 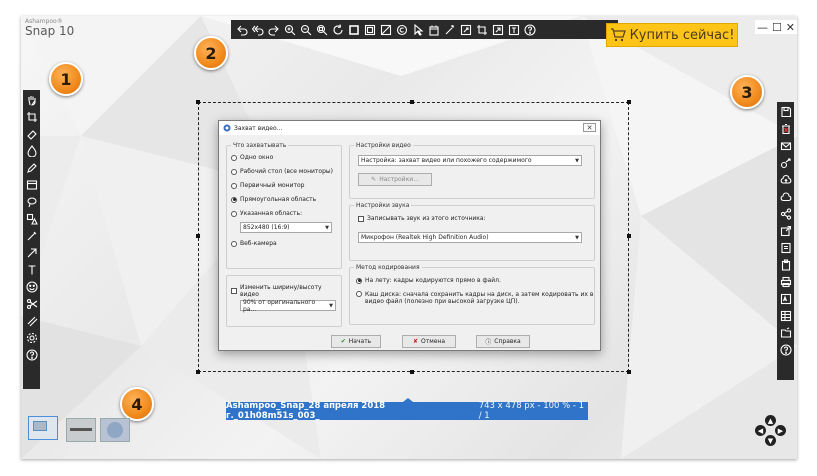 What do you see at coordinates (337, 29) in the screenshot?
I see `rotate-tool-button` at bounding box center [337, 29].